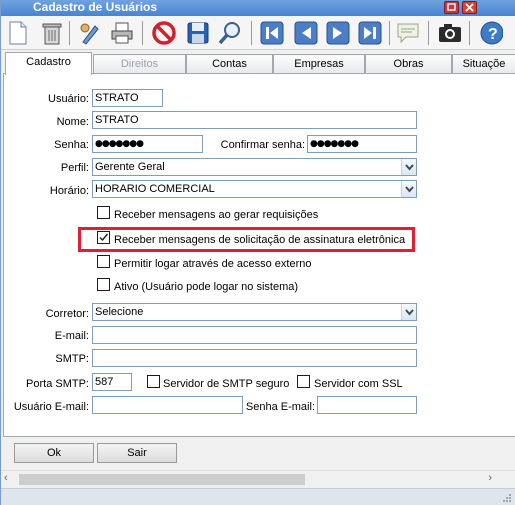 The image size is (515, 505). I want to click on search-icon, so click(230, 33).